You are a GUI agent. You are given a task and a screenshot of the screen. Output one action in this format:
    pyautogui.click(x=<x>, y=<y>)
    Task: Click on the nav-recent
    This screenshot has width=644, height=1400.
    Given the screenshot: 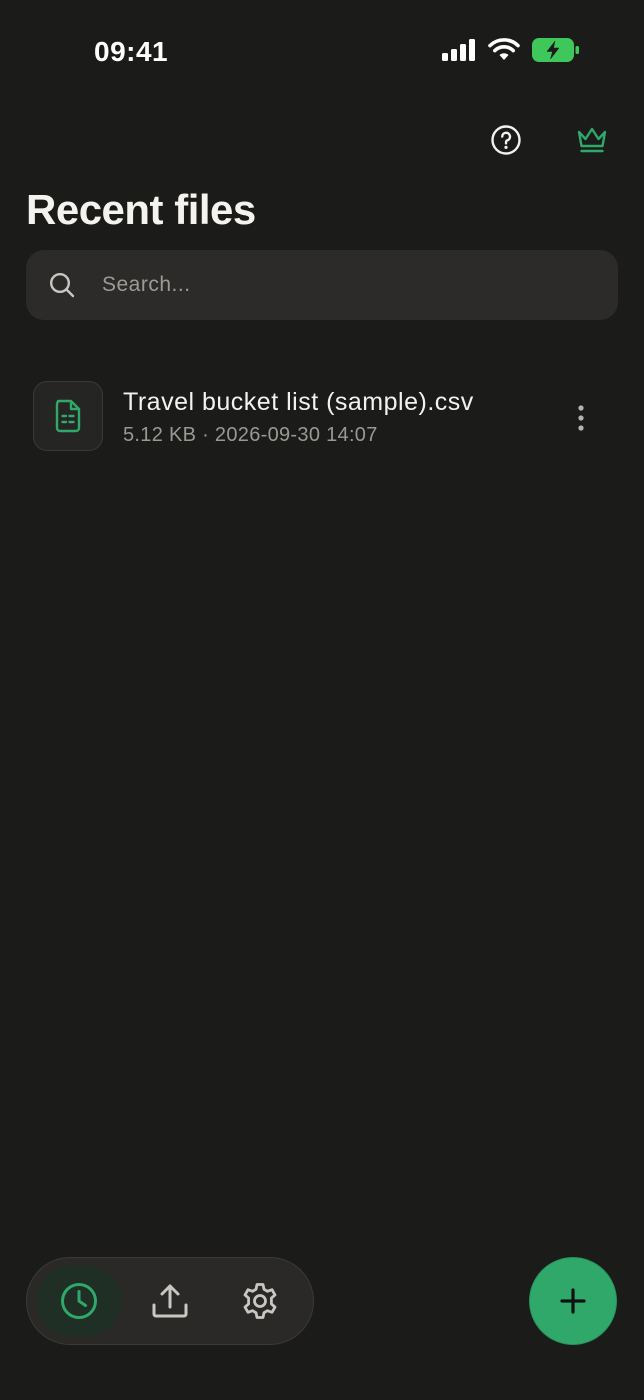 What is the action you would take?
    pyautogui.click(x=79, y=1301)
    